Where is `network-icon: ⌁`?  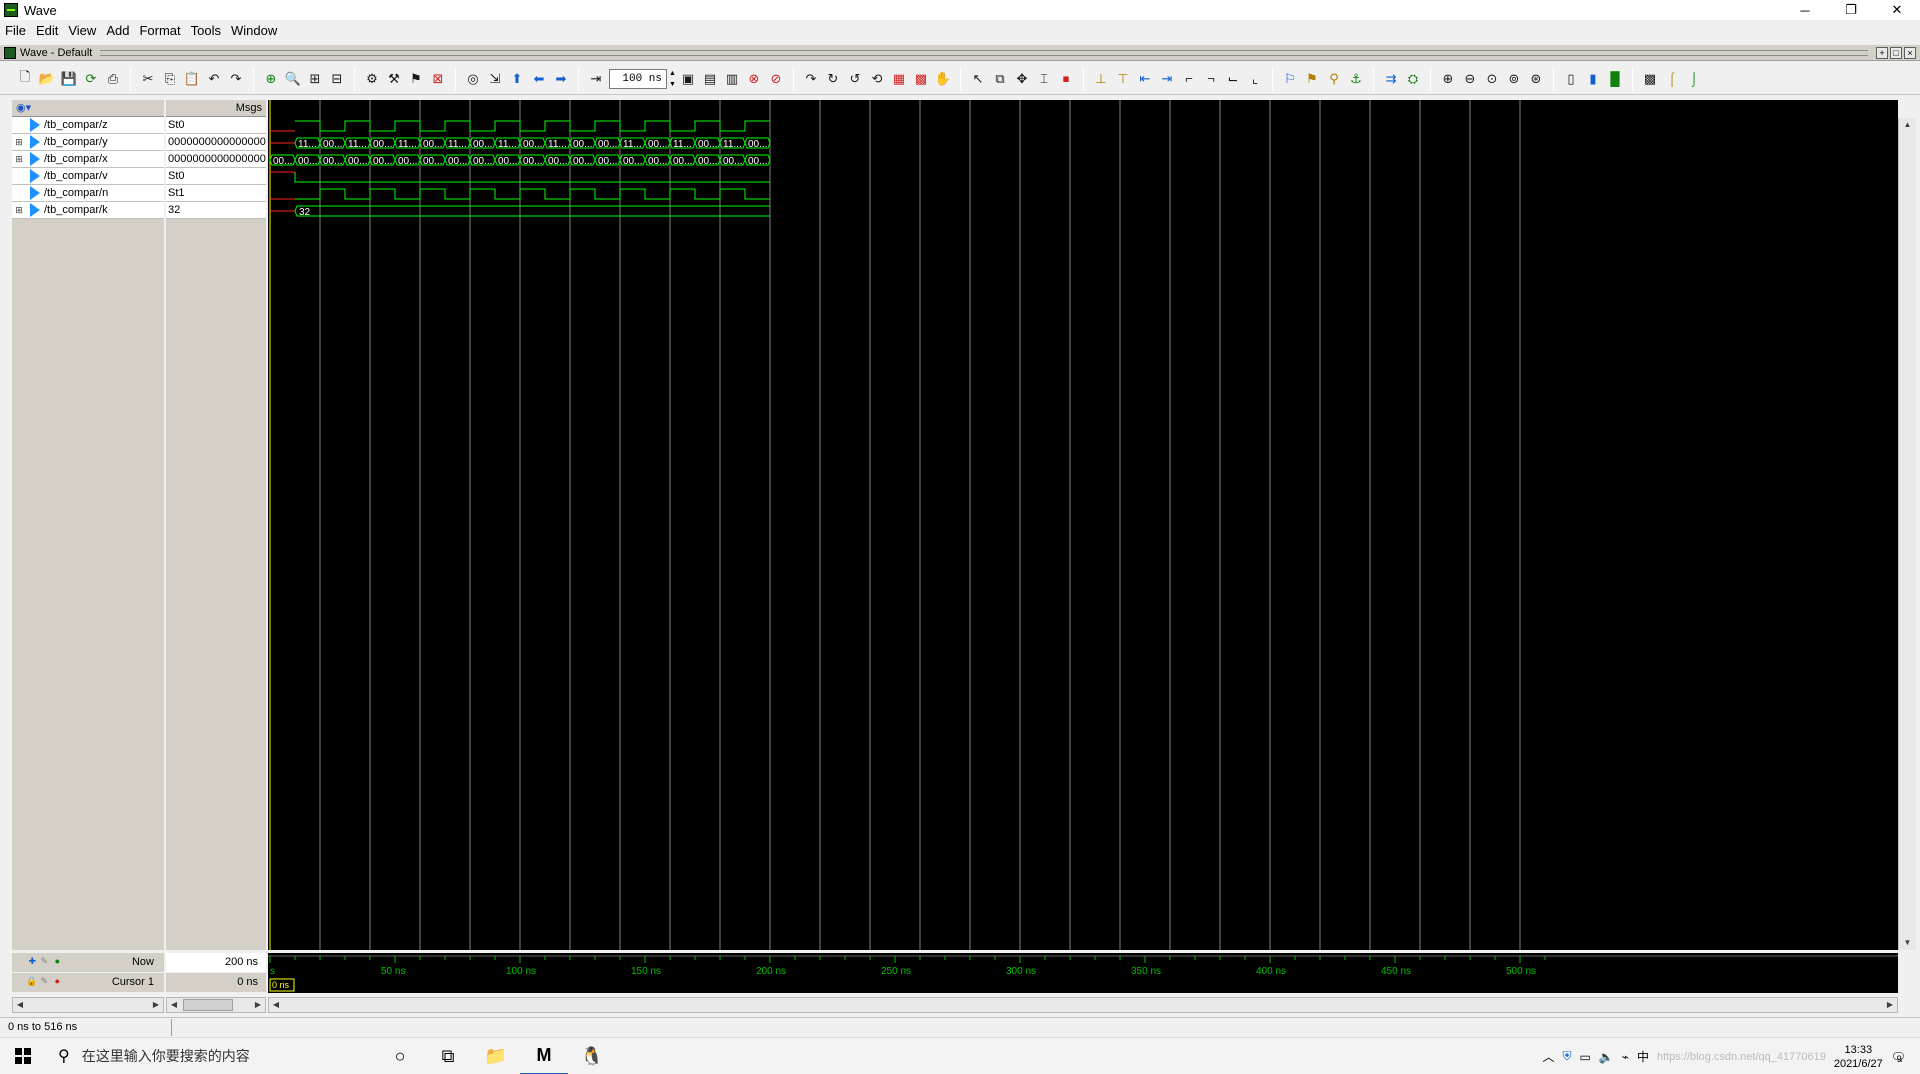
network-icon: ⌁ is located at coordinates (1625, 1057).